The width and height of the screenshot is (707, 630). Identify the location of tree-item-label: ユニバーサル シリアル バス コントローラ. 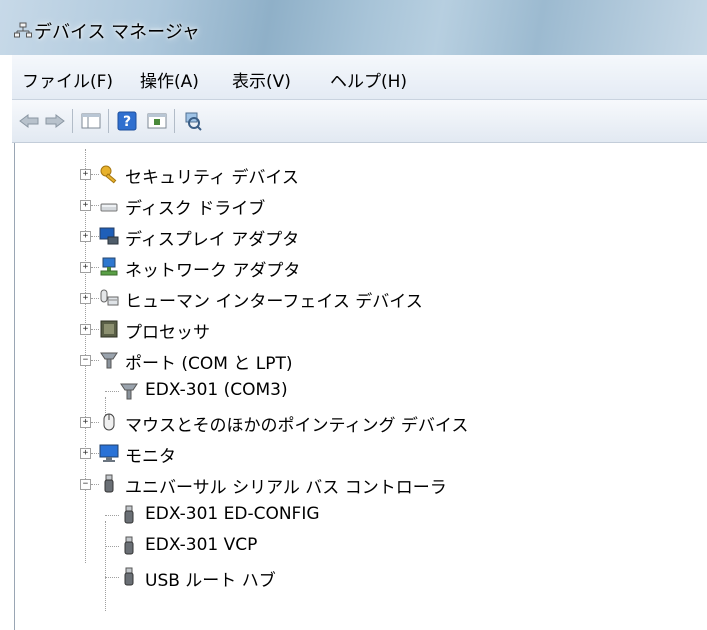
(286, 488).